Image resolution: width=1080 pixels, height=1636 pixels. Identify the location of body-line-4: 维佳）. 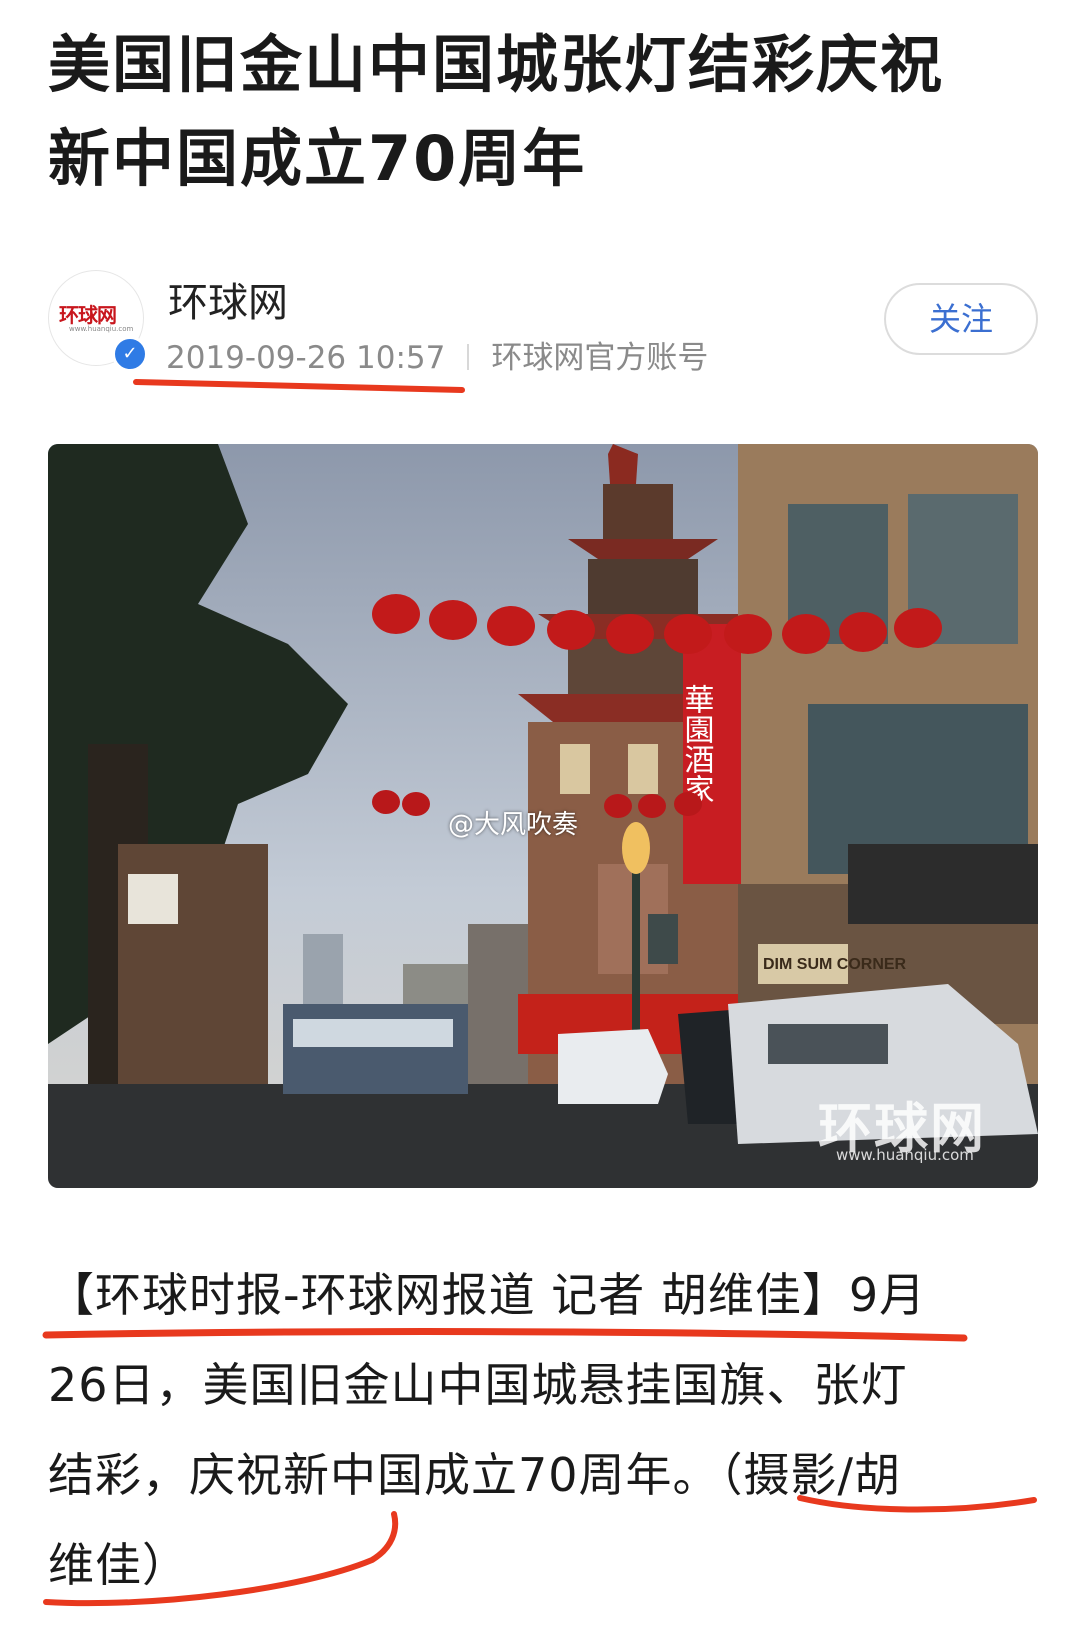
(118, 1565).